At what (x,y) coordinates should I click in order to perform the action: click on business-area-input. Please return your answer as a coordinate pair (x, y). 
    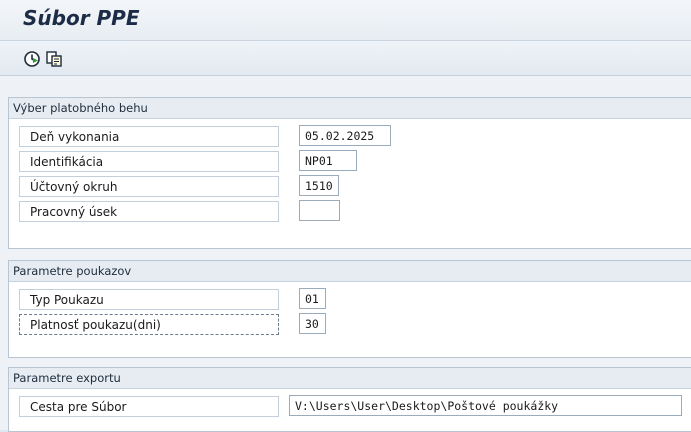
    Looking at the image, I should click on (319, 210).